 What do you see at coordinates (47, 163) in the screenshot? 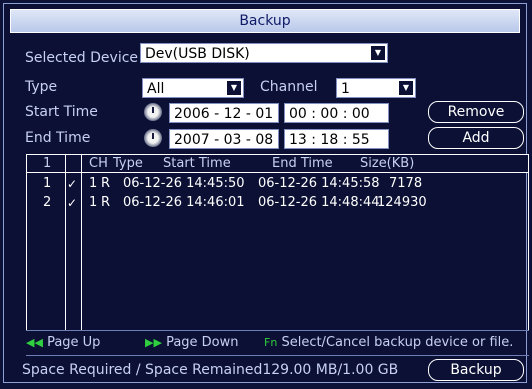
I see `header-index: 1` at bounding box center [47, 163].